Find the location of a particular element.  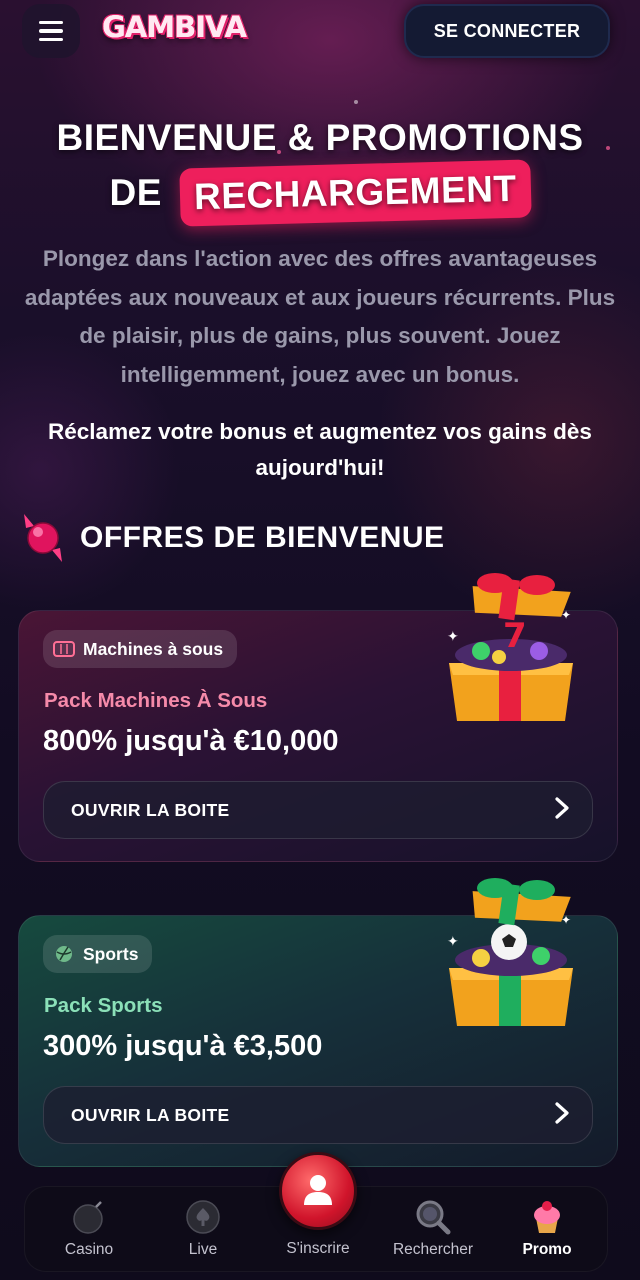

category-badge: Machines à sous is located at coordinates (140, 649).